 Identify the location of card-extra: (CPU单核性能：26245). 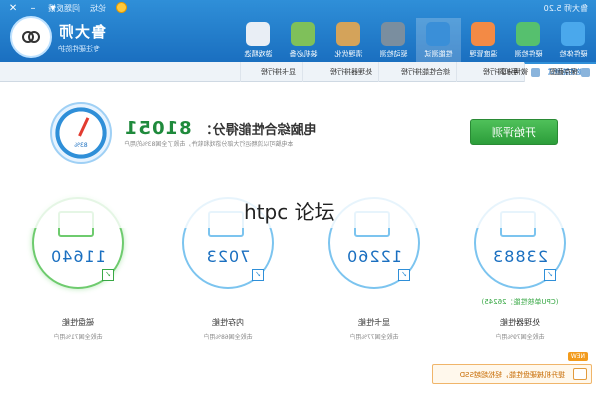
(520, 302).